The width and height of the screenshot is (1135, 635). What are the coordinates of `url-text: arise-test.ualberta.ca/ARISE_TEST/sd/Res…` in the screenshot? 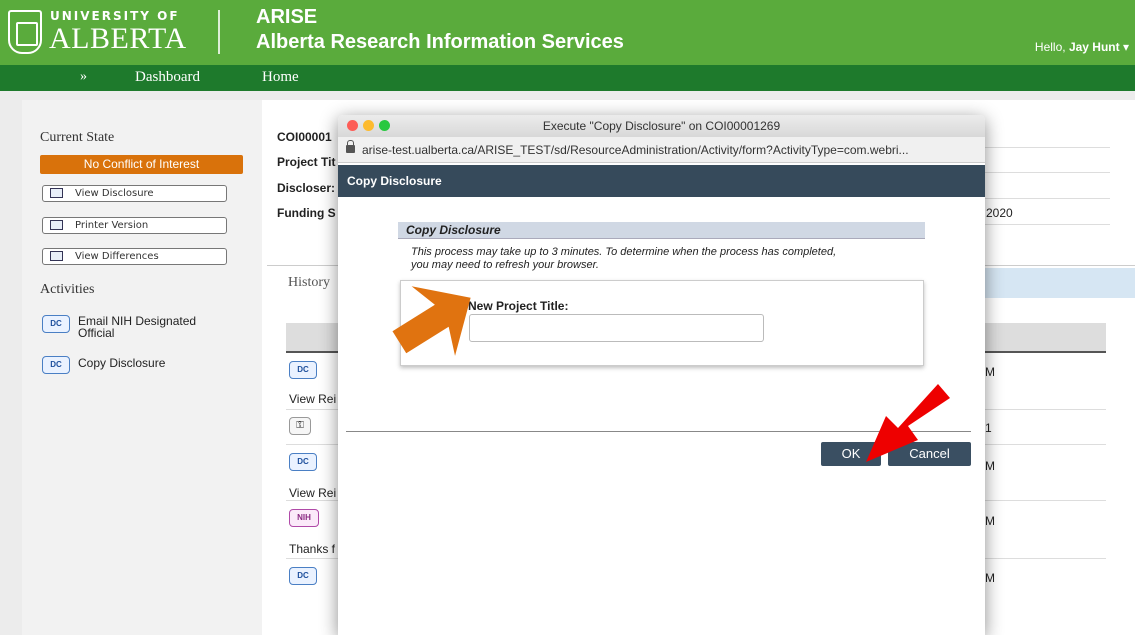 It's located at (635, 150).